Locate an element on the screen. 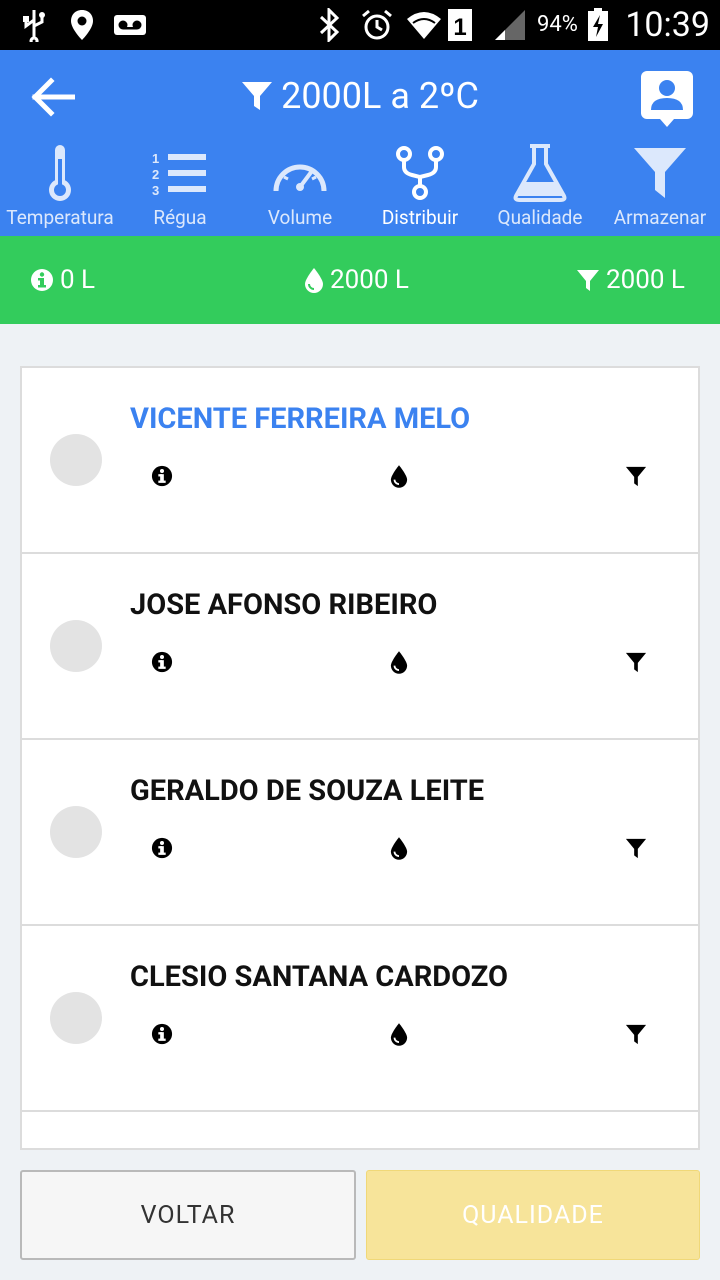  status-bar: 1 94% 10:39 is located at coordinates (360, 25).